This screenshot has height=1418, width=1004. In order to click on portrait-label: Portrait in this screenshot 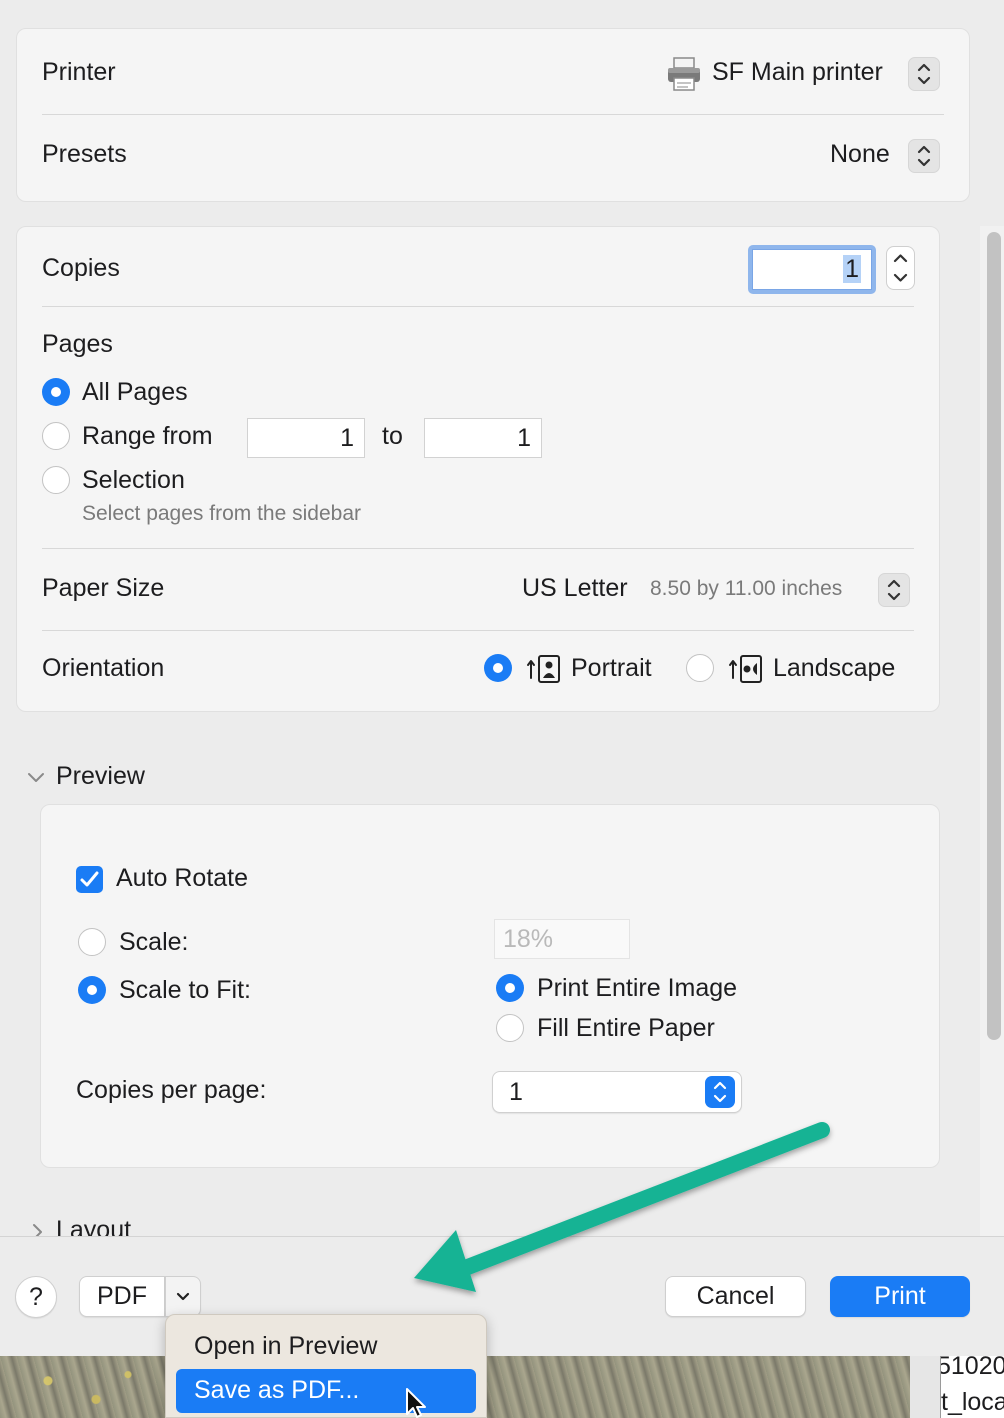, I will do `click(611, 668)`.